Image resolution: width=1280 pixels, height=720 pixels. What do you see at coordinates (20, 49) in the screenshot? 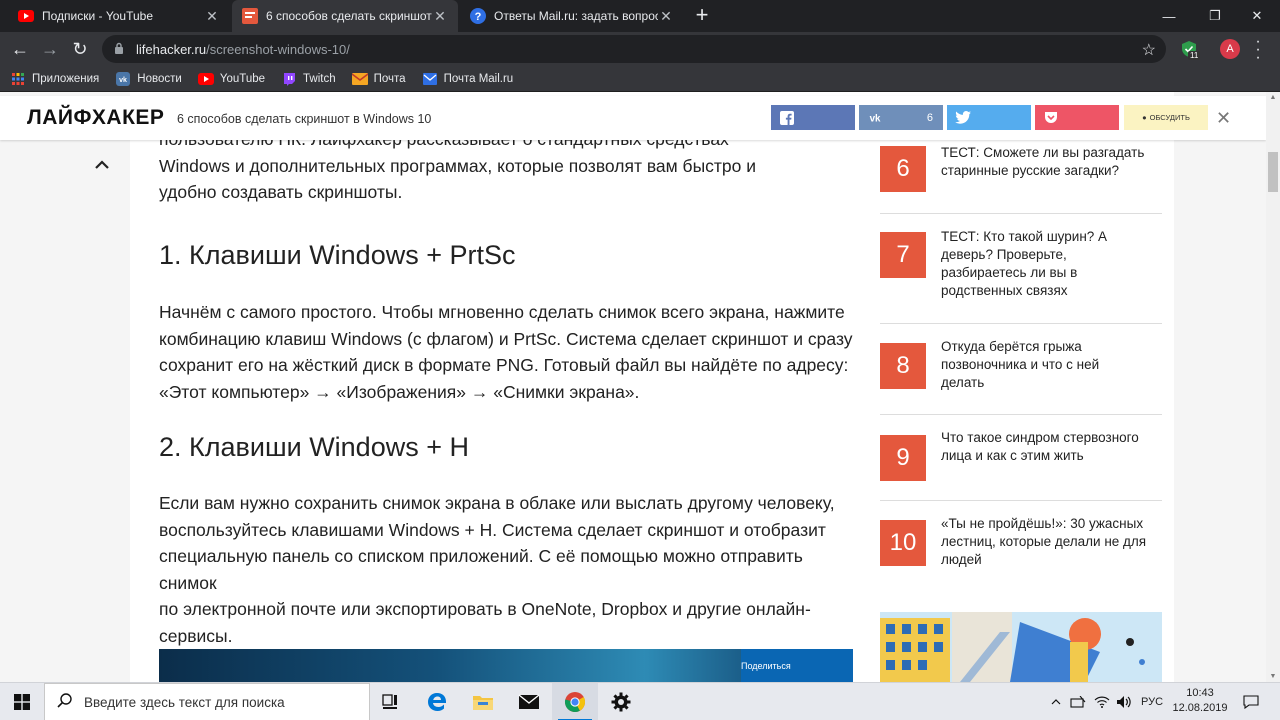
I see `back-arrow-icon: ←` at bounding box center [20, 49].